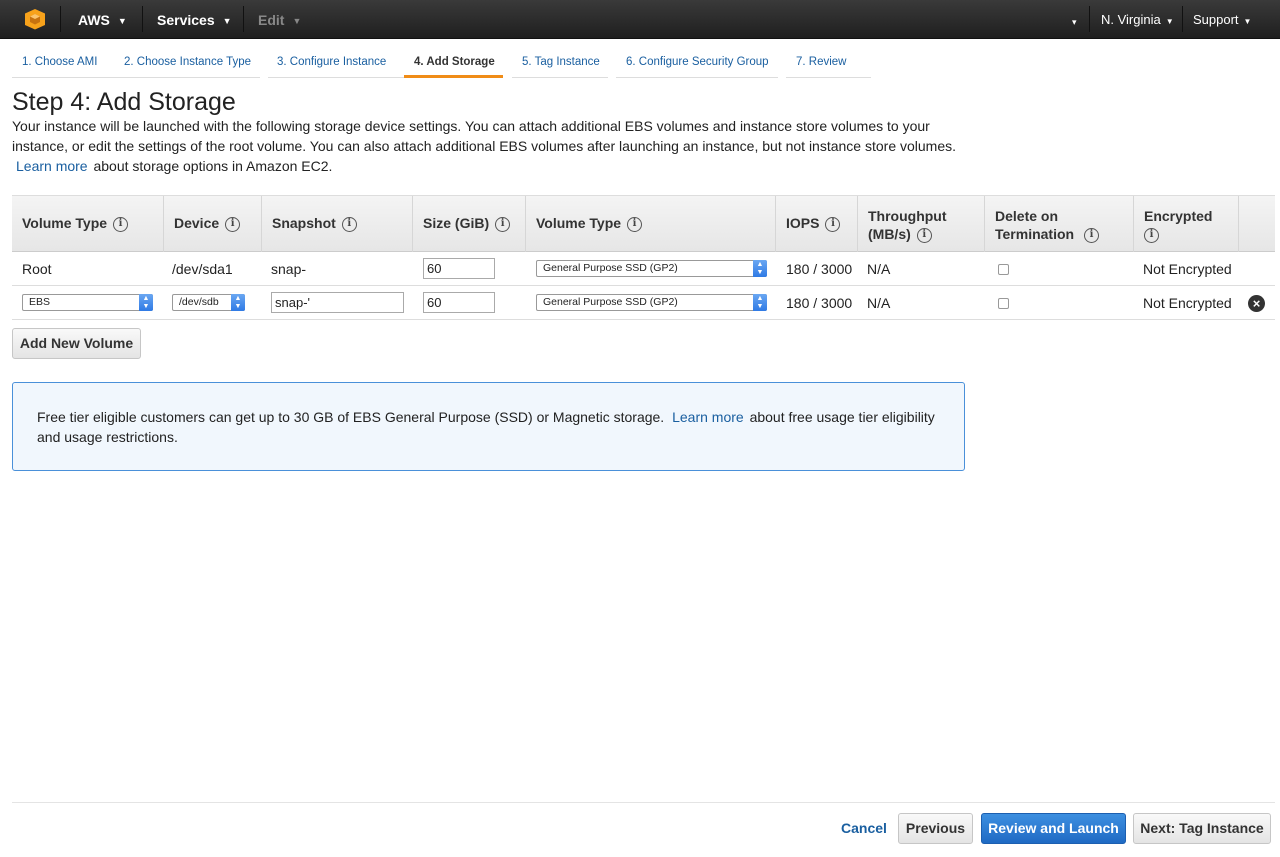 This screenshot has width=1280, height=857. What do you see at coordinates (124, 102) in the screenshot?
I see `page-title: Step 4: Add Storage` at bounding box center [124, 102].